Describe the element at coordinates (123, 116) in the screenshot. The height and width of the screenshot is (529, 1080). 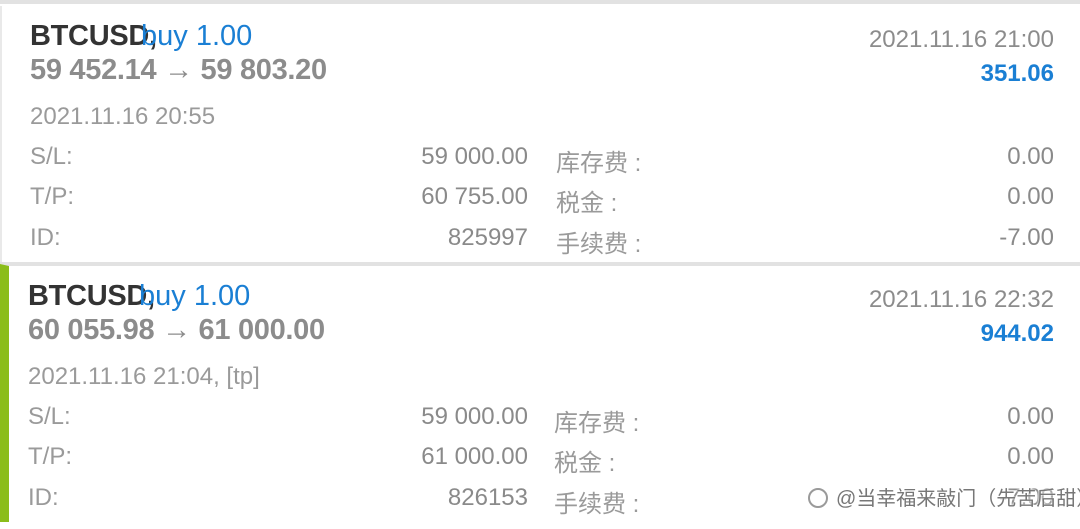
I see `trade-open-time: 2021.11.16 20:55` at that location.